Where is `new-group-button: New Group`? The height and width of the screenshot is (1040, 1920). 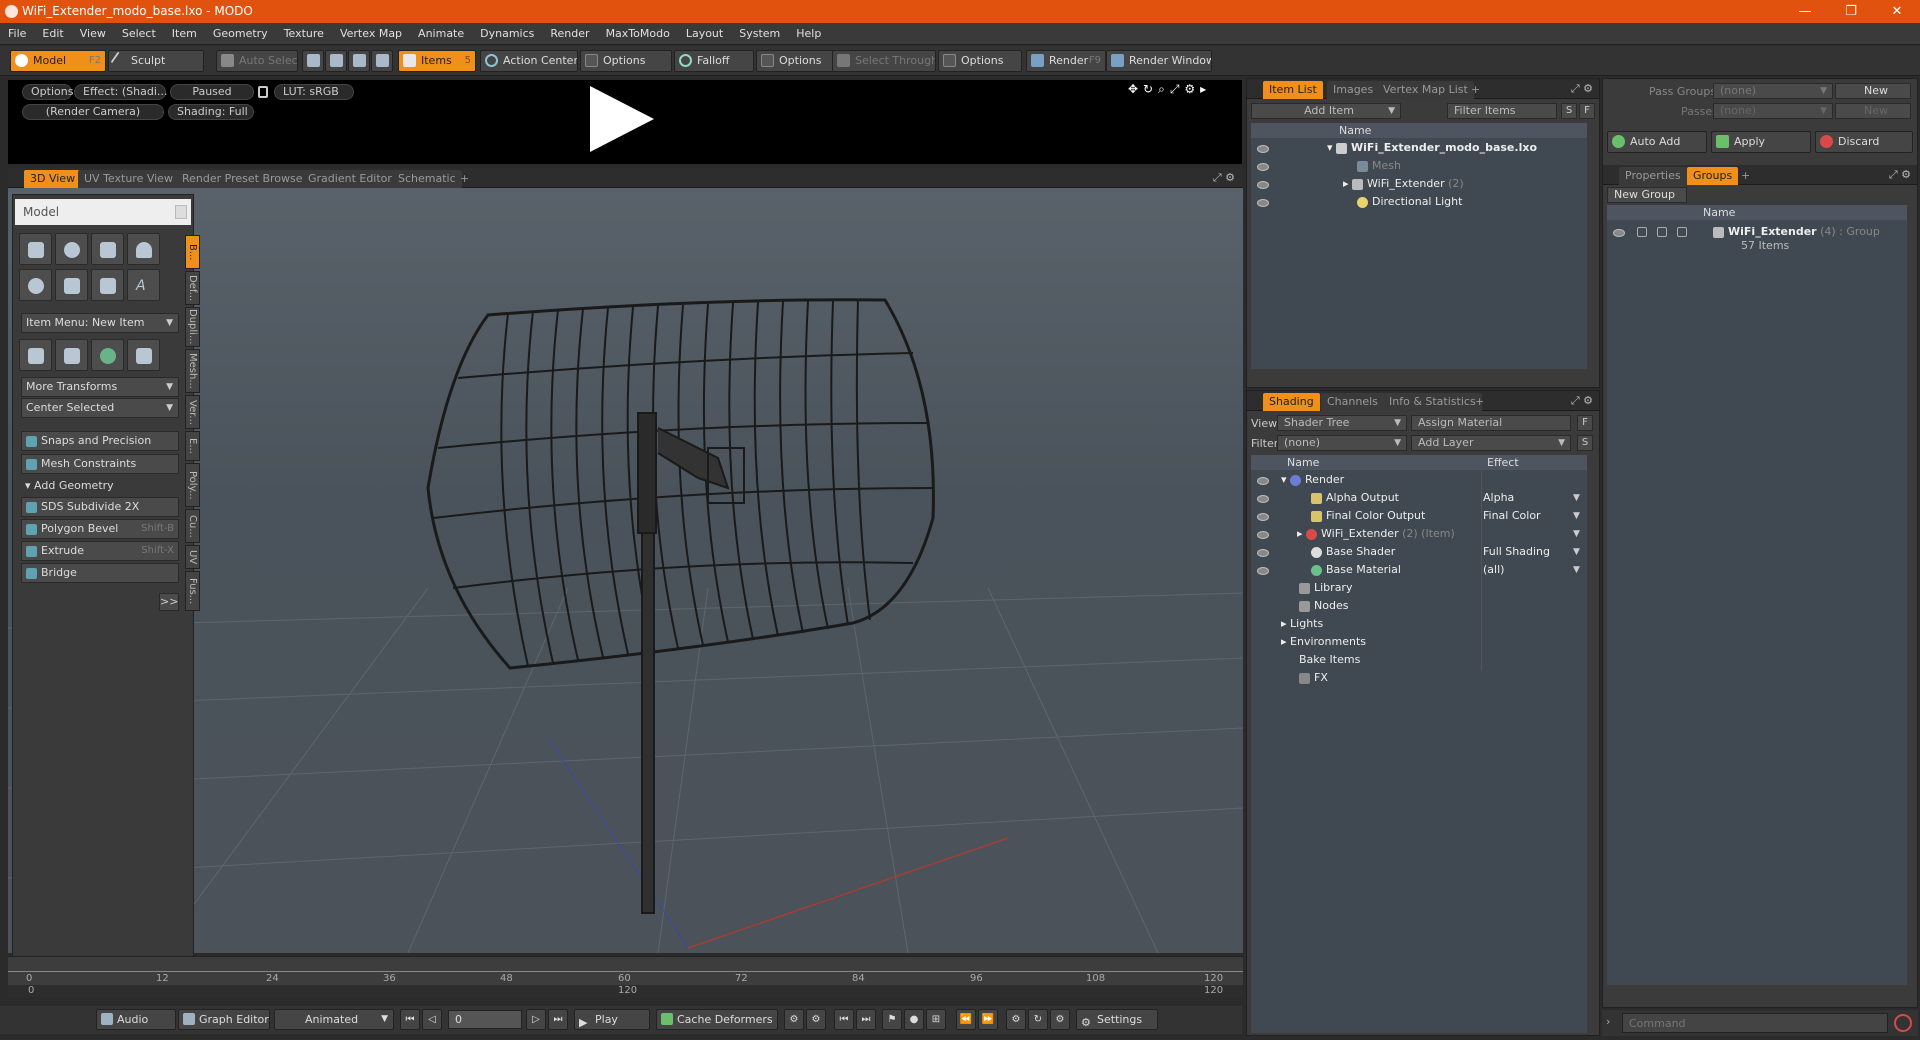 new-group-button: New Group is located at coordinates (1647, 195).